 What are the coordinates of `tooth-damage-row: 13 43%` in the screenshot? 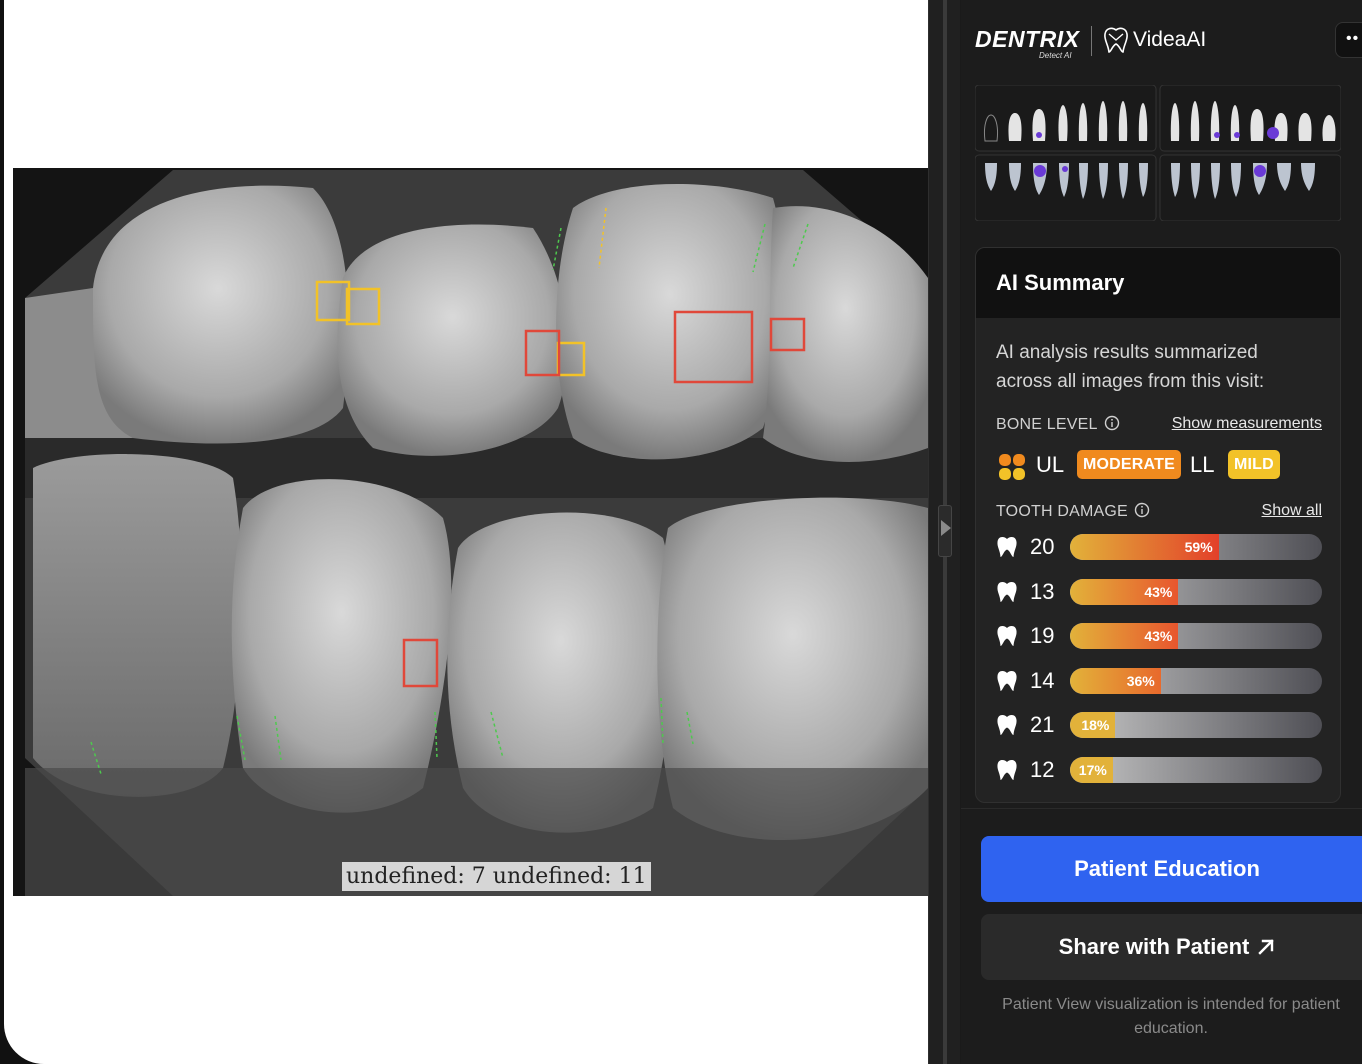 It's located at (1161, 592).